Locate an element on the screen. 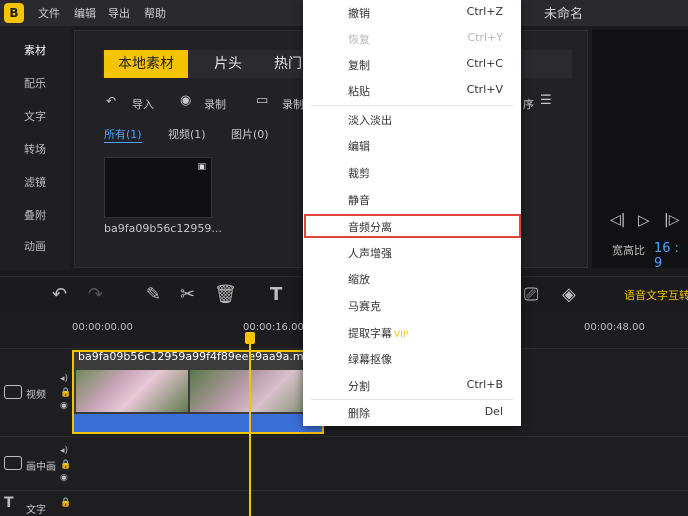 This screenshot has width=688, height=516. ctx-split-shortcut: Ctrl+B is located at coordinates (484, 384).